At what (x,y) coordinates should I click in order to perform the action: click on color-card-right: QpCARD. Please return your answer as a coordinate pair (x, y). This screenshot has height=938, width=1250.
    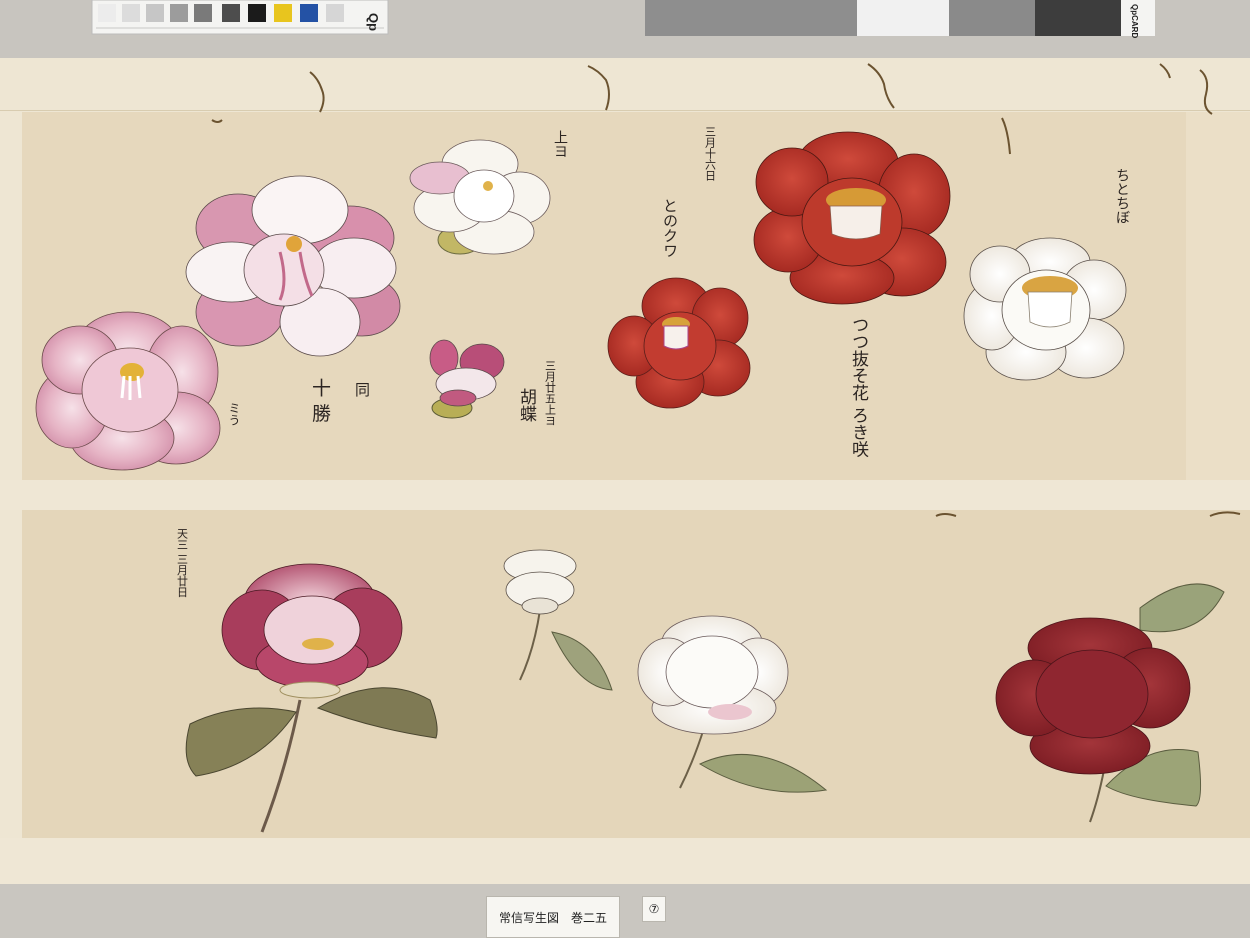
    Looking at the image, I should click on (900, 19).